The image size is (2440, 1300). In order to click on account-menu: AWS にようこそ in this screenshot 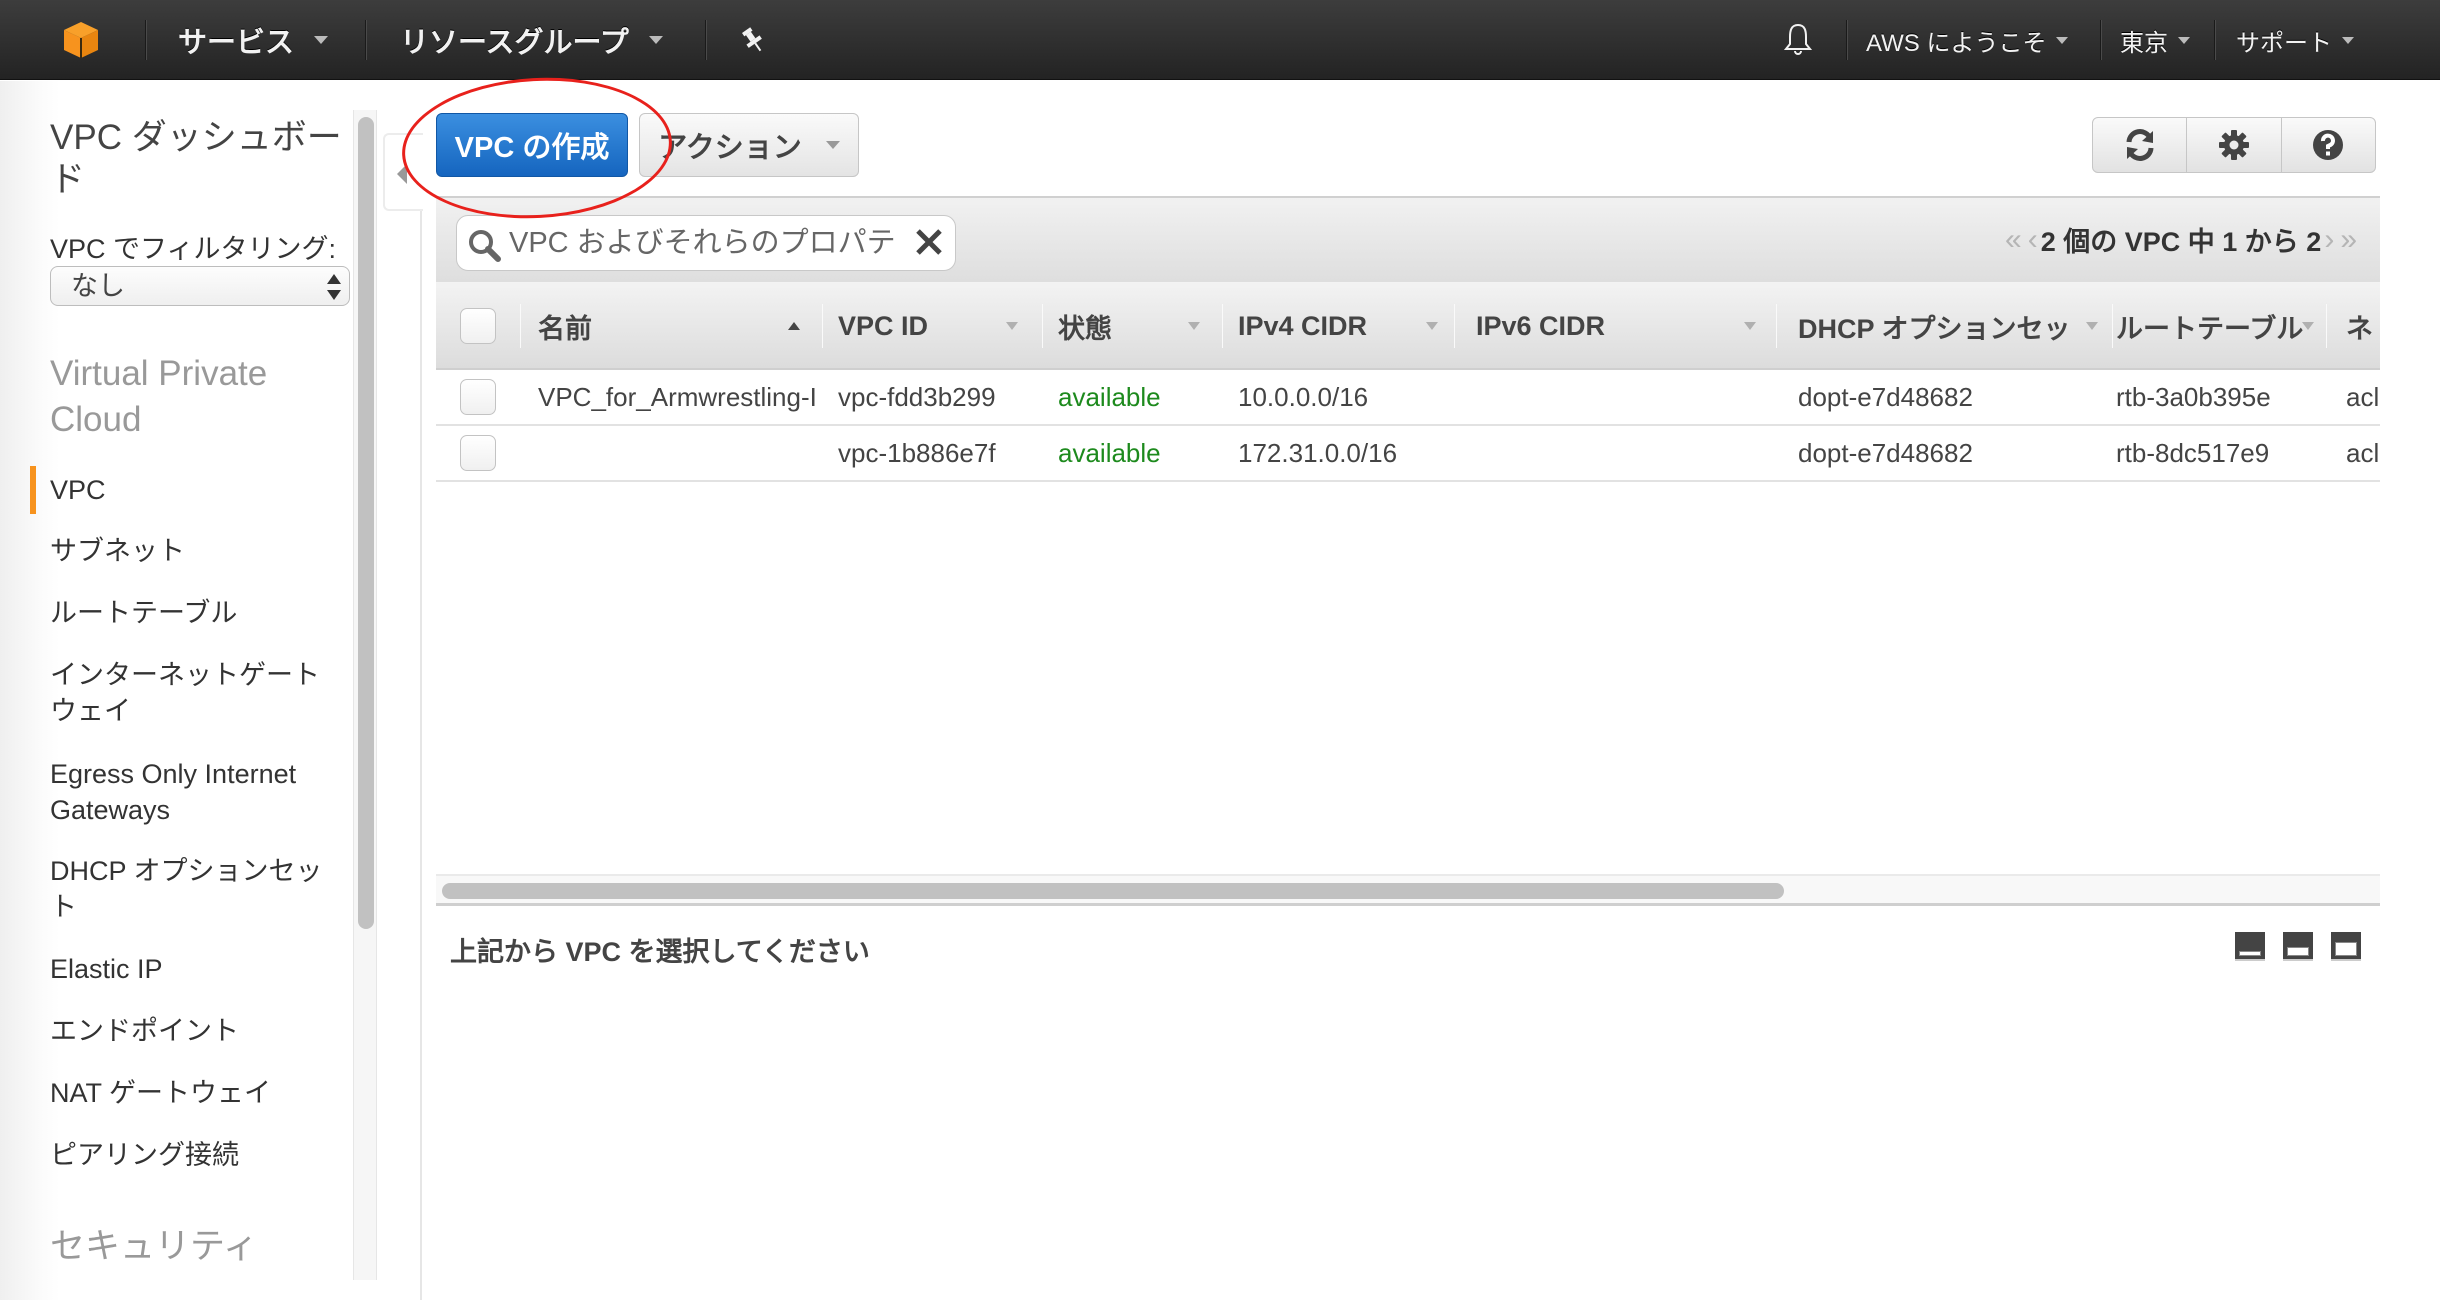, I will do `click(1967, 40)`.